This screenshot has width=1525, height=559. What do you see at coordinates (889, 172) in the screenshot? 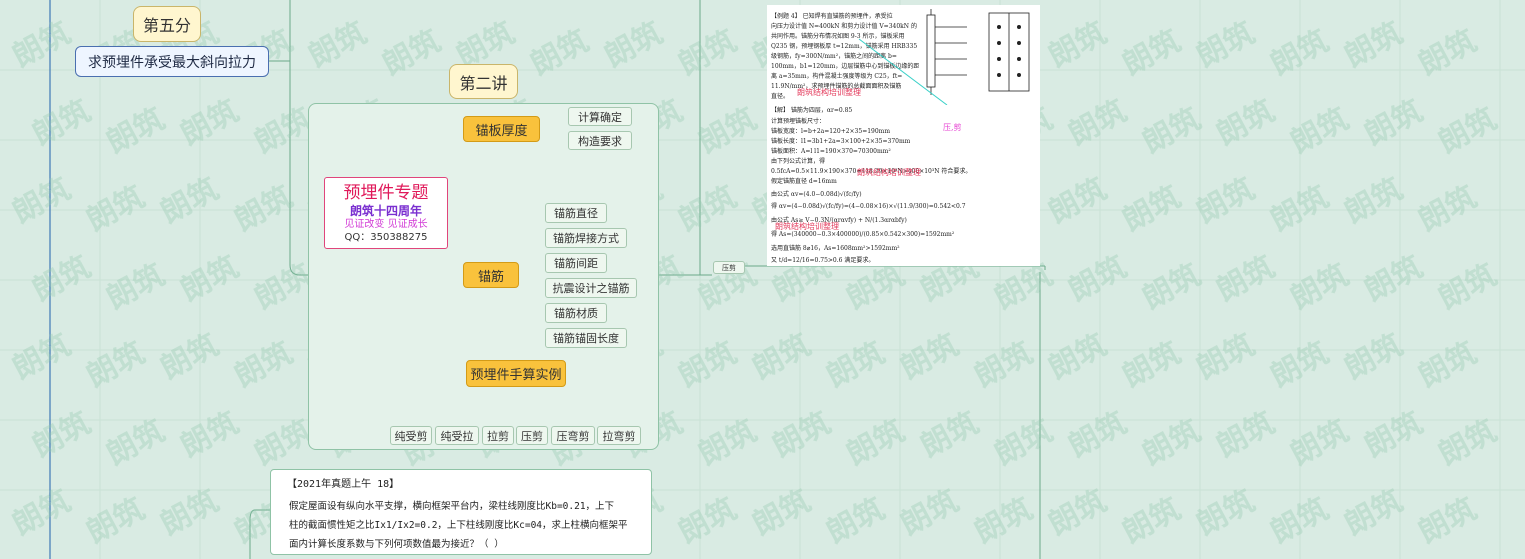
I see `doc-stamp-2: 朗筑结构培训整理` at bounding box center [889, 172].